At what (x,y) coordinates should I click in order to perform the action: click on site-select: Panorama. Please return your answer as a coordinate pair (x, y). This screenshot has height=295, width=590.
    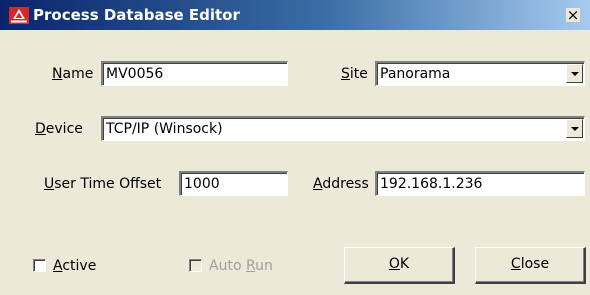
    Looking at the image, I should click on (480, 73).